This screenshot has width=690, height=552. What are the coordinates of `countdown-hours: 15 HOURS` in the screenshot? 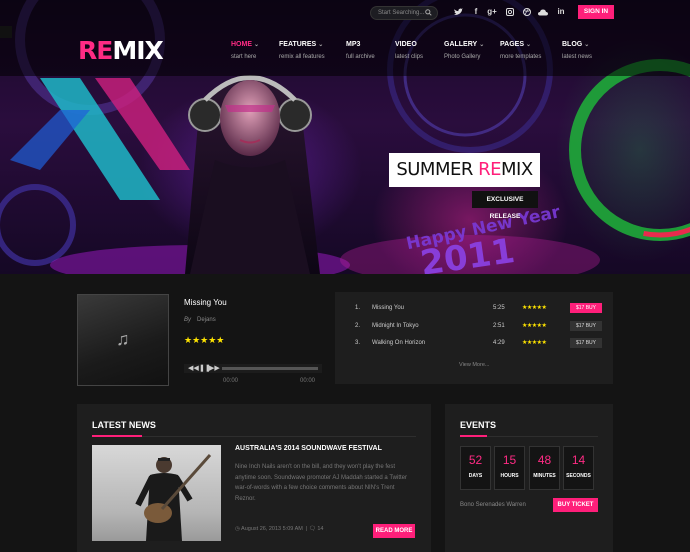 It's located at (509, 468).